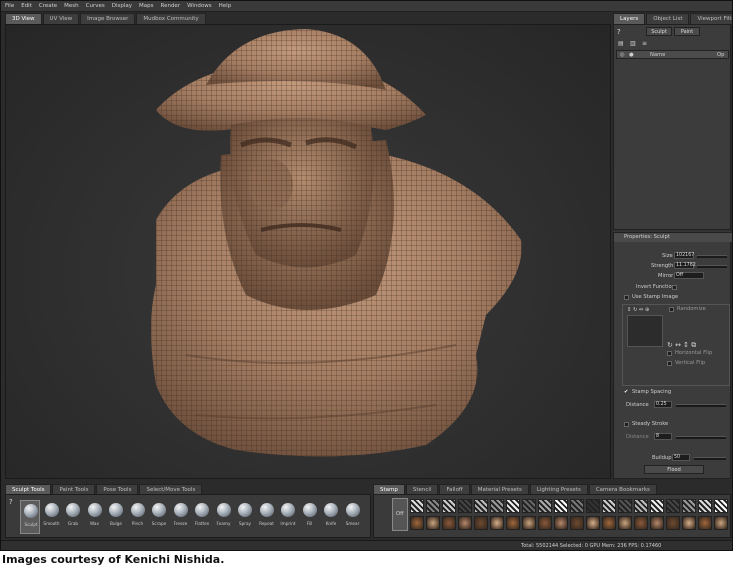 This screenshot has width=733, height=570. I want to click on steady-stroke-checkbox, so click(626, 424).